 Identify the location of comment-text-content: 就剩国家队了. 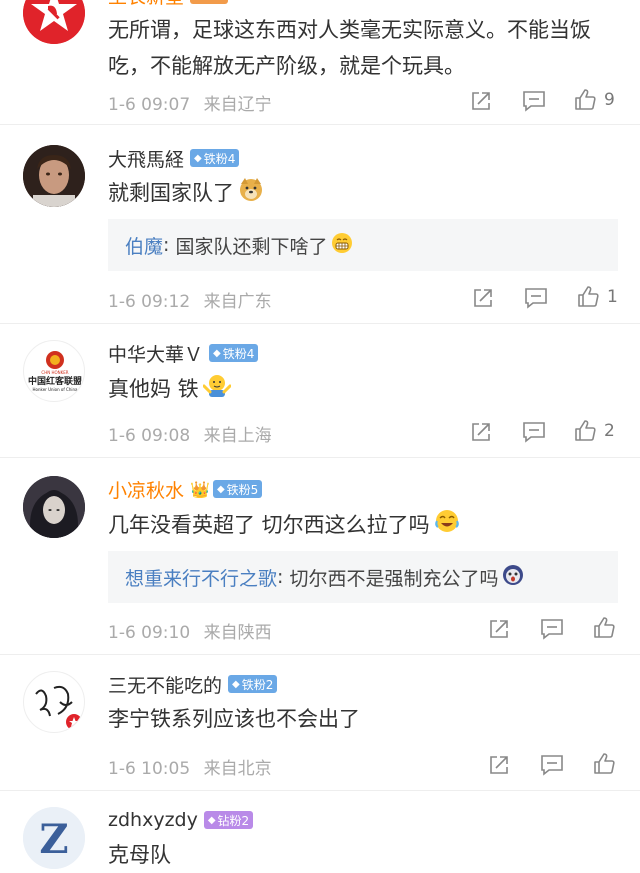
(171, 193).